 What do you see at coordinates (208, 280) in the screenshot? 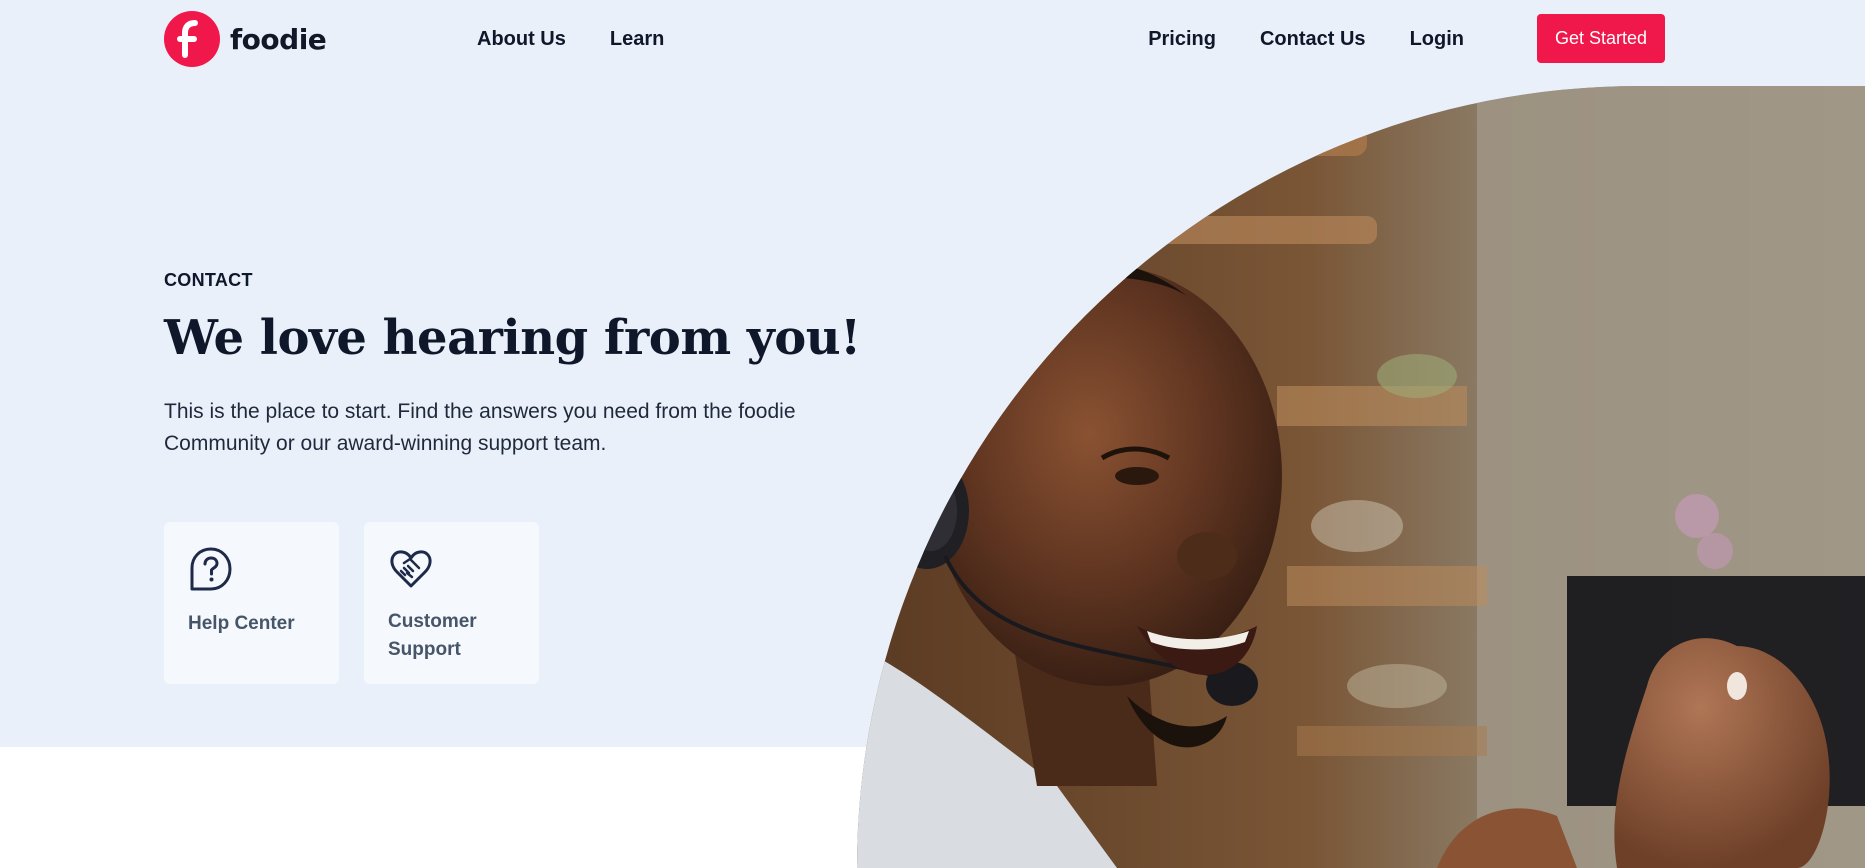
I see `section-eyebrow: CONTACT` at bounding box center [208, 280].